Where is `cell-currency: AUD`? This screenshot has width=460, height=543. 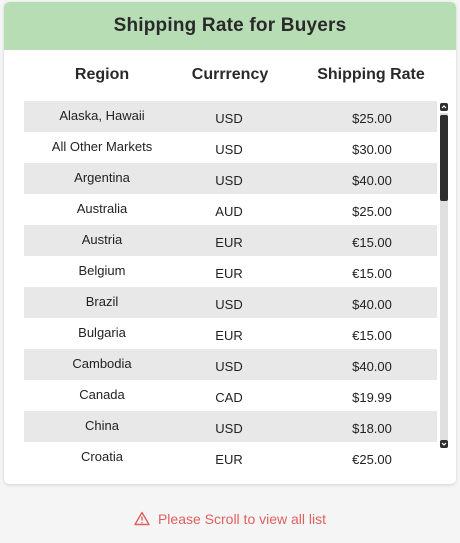
cell-currency: AUD is located at coordinates (229, 211).